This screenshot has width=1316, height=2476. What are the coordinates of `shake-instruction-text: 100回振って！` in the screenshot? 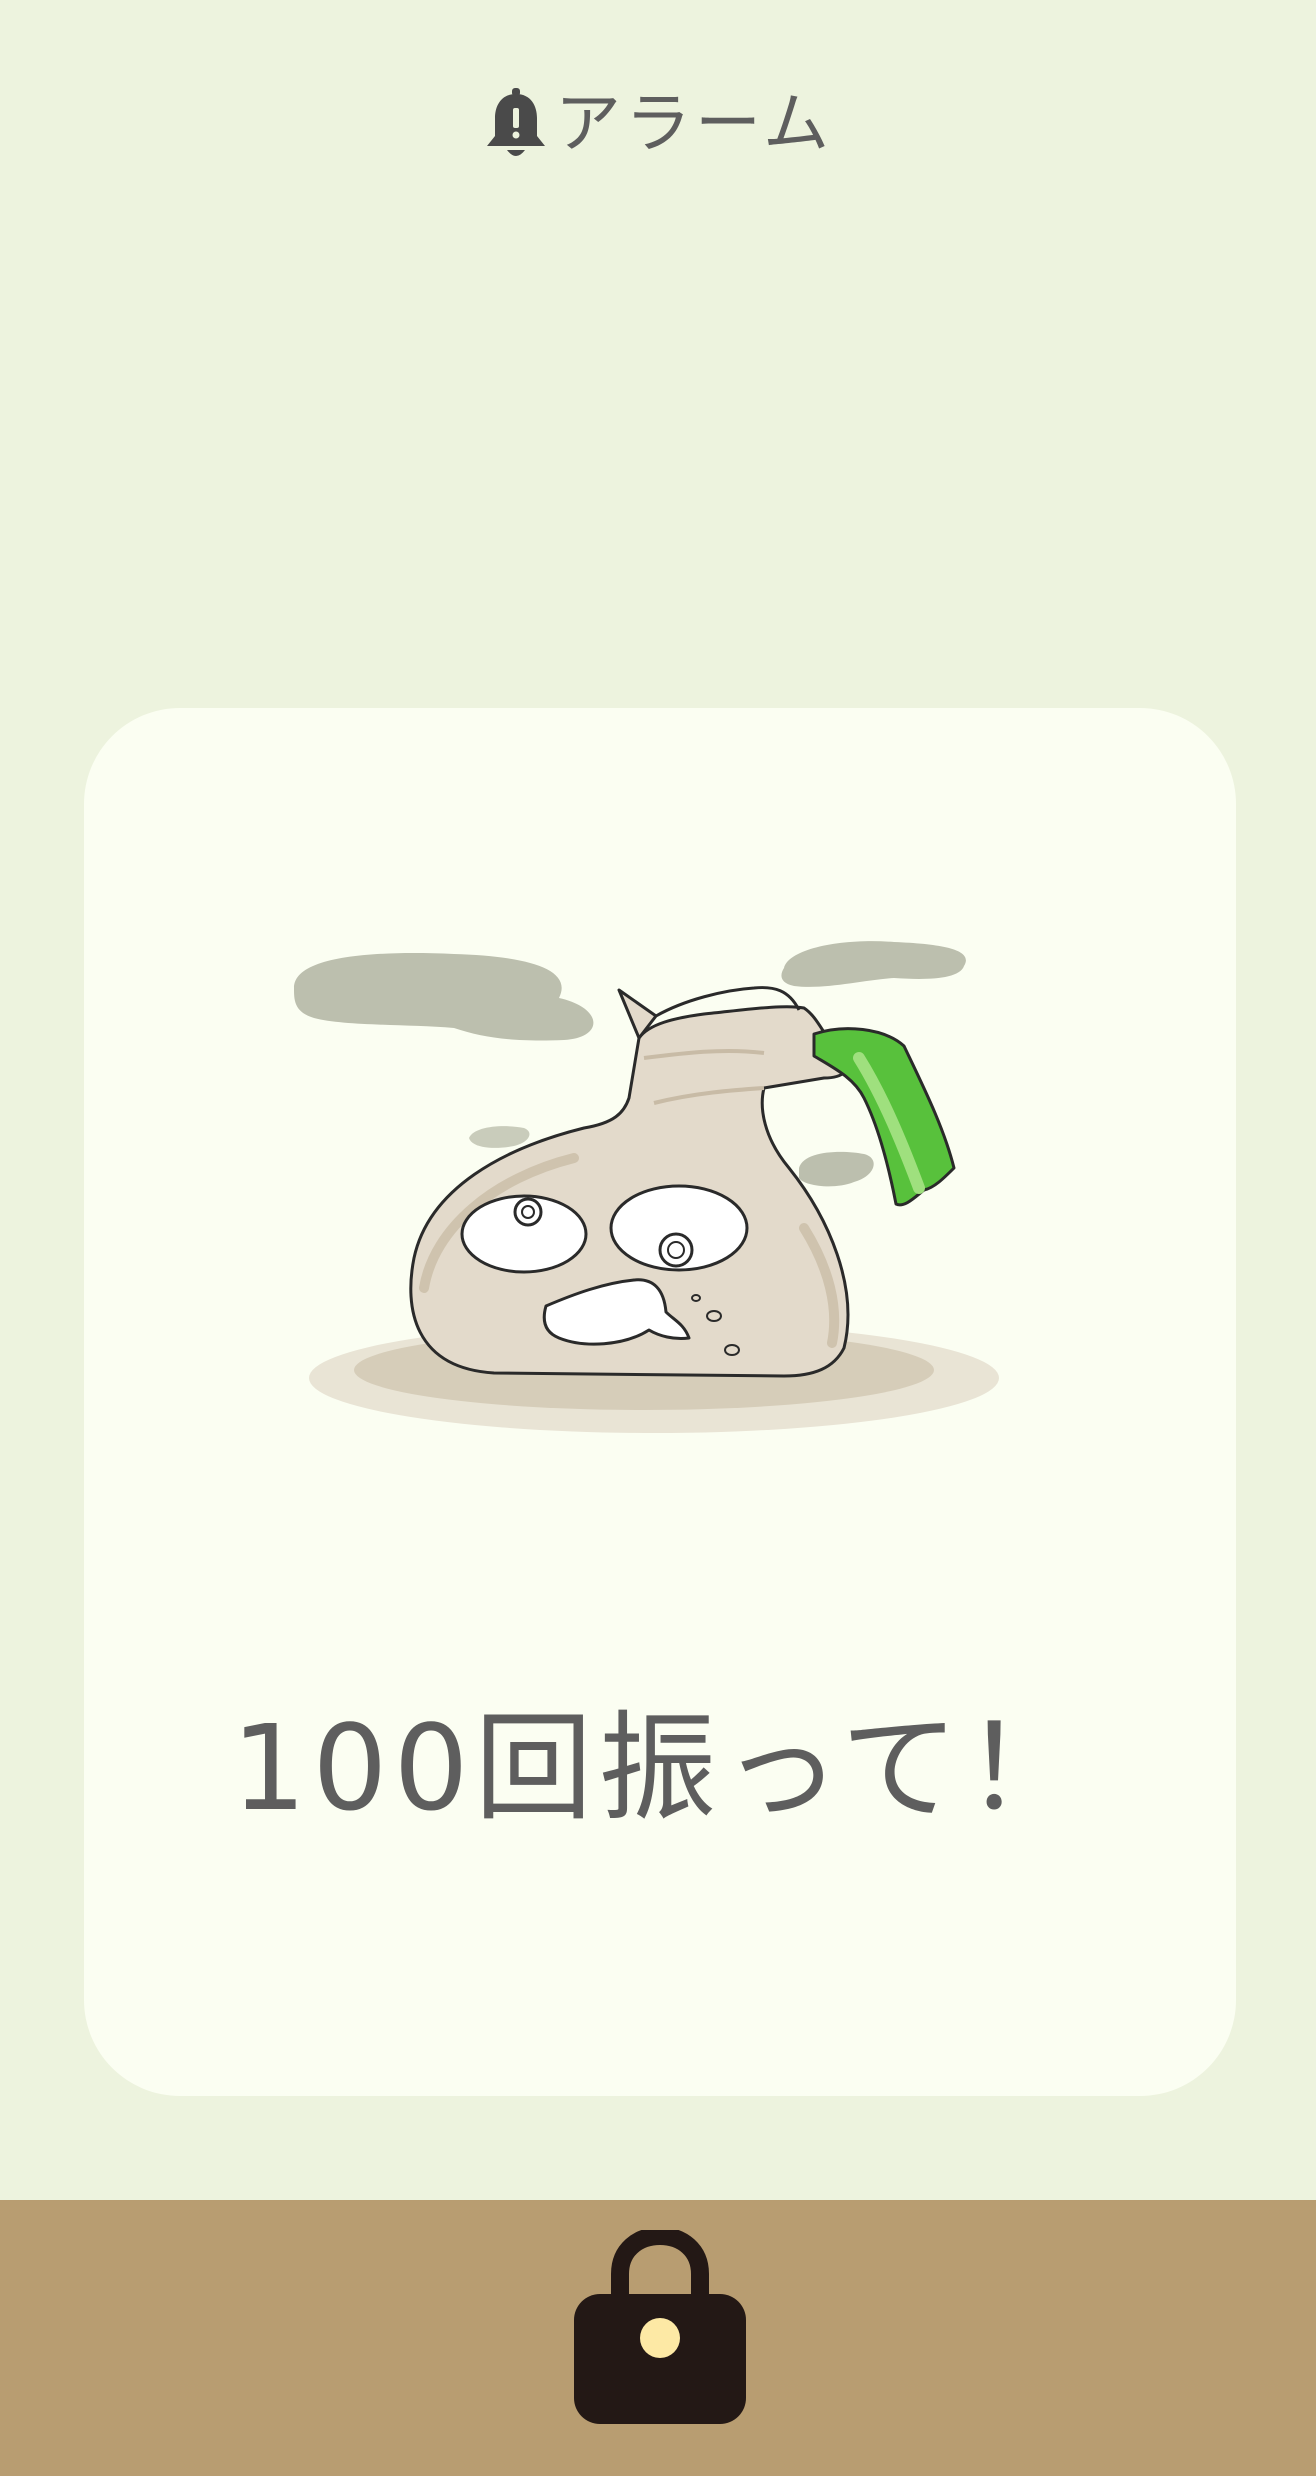 It's located at (660, 1768).